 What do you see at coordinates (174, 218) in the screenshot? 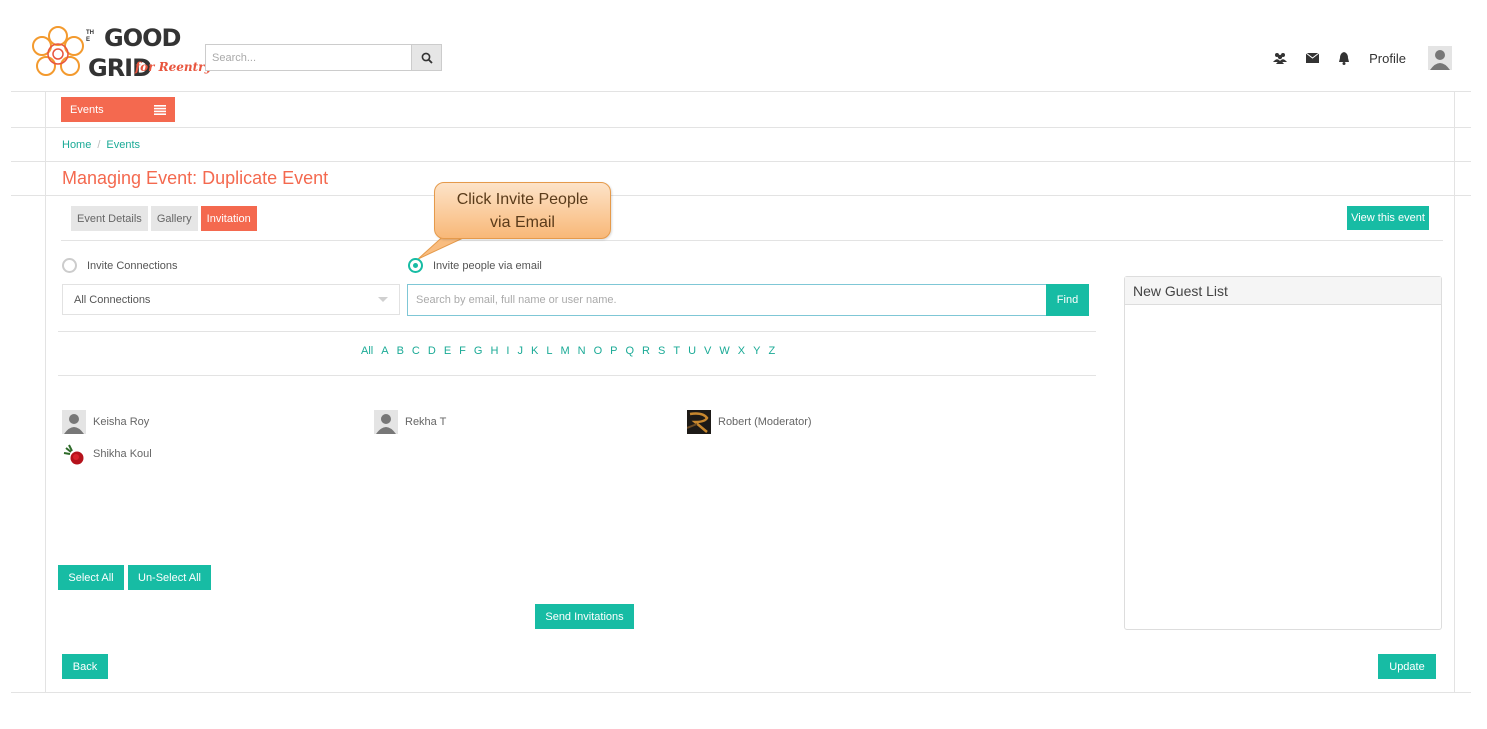
I see `tab-gallery: Gallery` at bounding box center [174, 218].